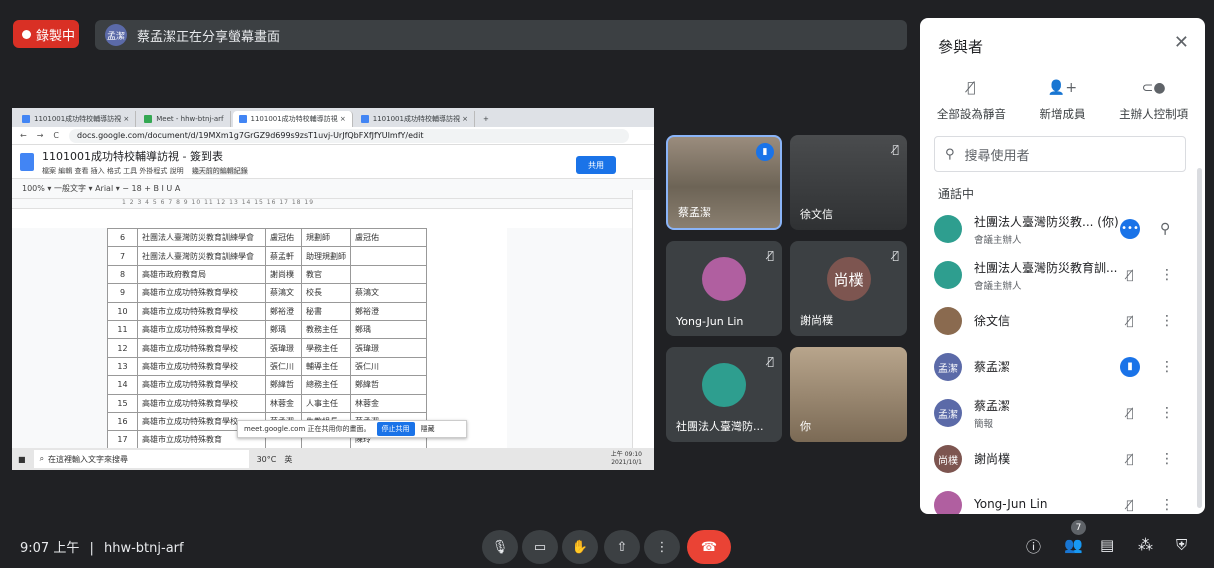 This screenshot has width=1214, height=568. What do you see at coordinates (1181, 545) in the screenshot?
I see `host-controls-icon: ⛨` at bounding box center [1181, 545].